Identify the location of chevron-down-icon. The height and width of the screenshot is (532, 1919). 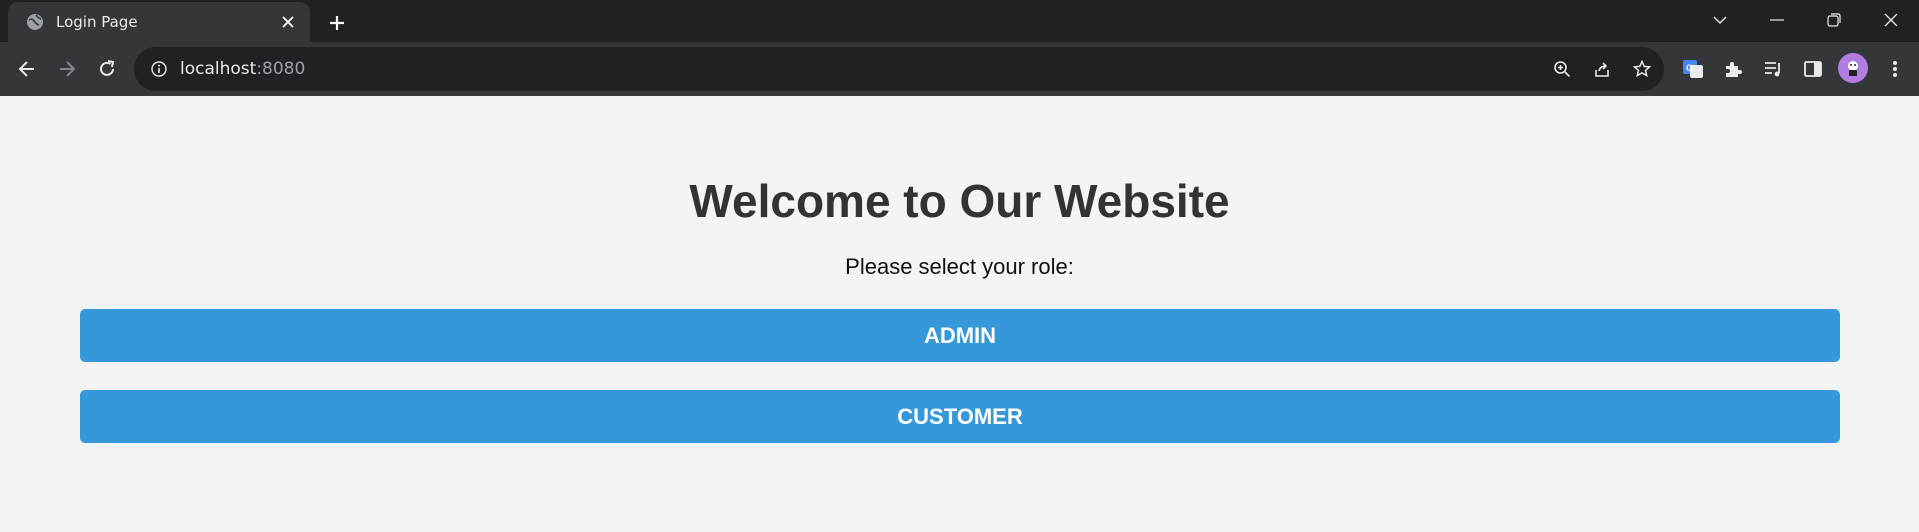
(1720, 20).